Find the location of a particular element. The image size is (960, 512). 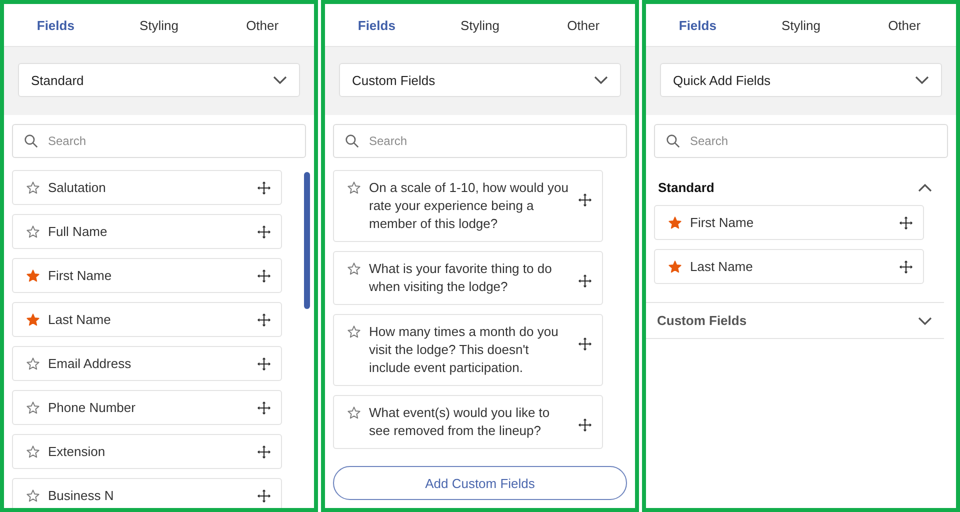

field-card: On a scale of 1-10, how would you rate your experience being a member of this lodge? is located at coordinates (468, 206).